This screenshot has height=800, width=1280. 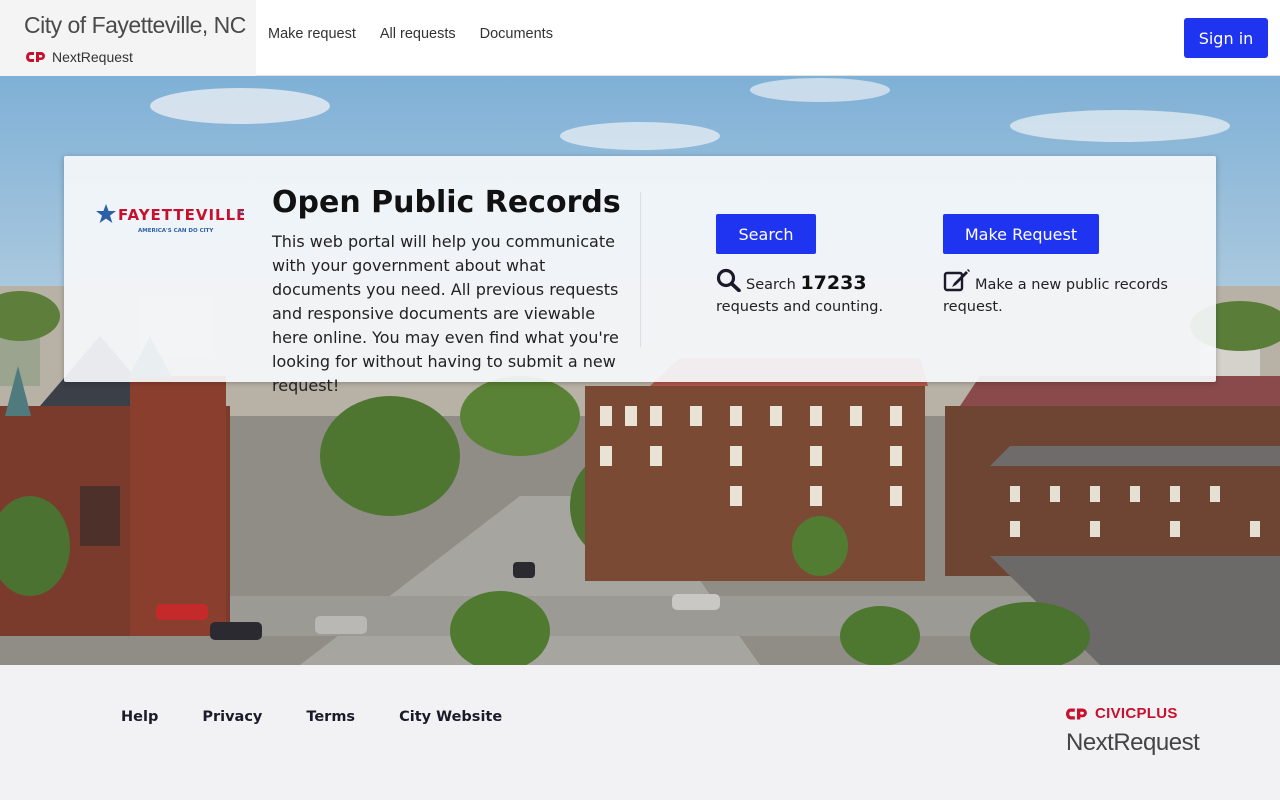 What do you see at coordinates (1136, 713) in the screenshot?
I see `civicplus-wordmark: CIVICPLUS` at bounding box center [1136, 713].